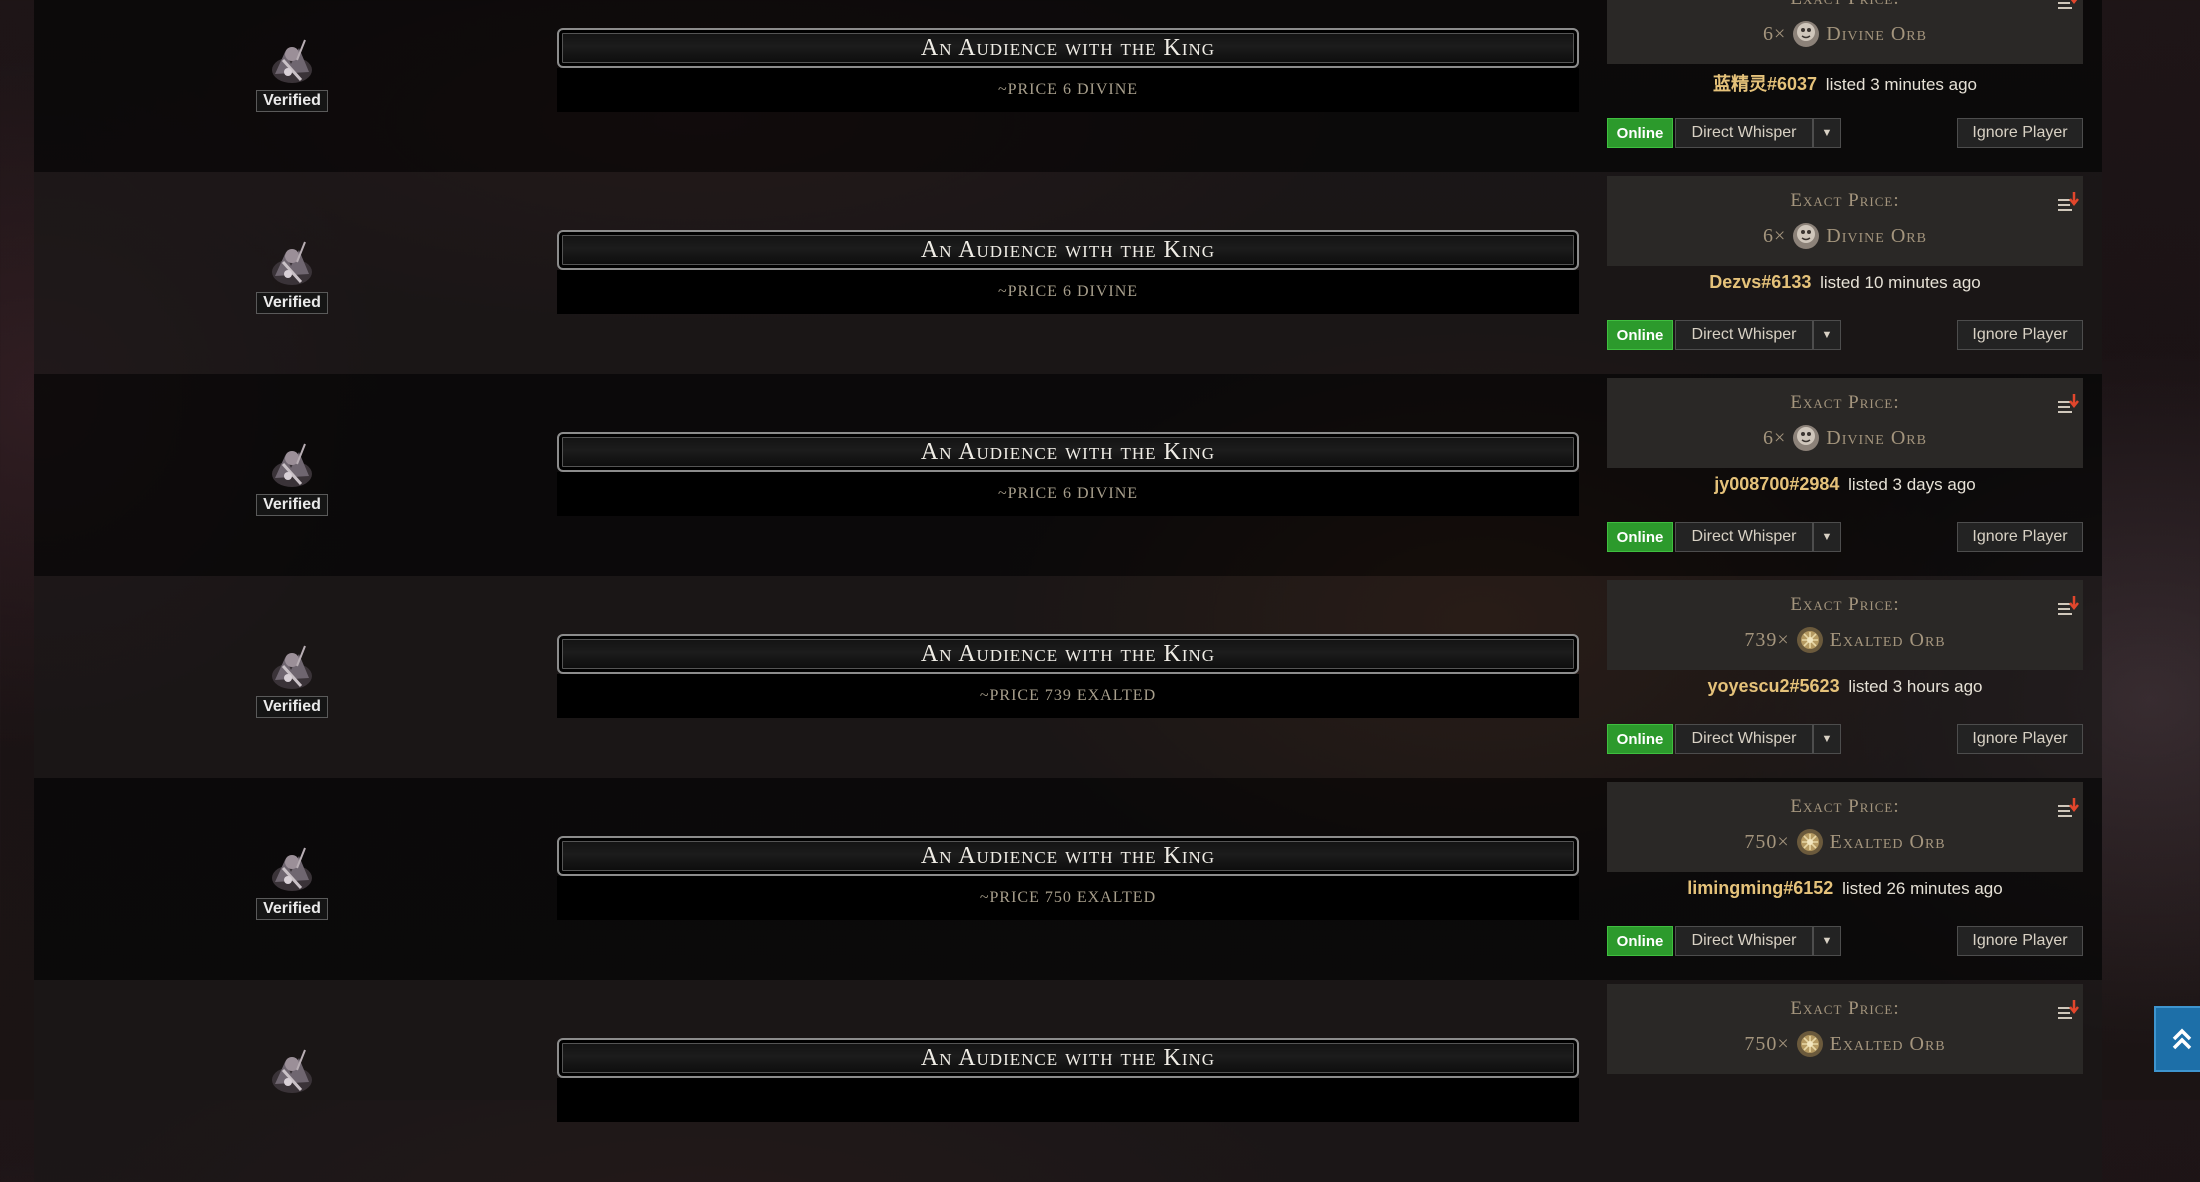 This screenshot has height=1182, width=2200. Describe the element at coordinates (1767, 639) in the screenshot. I see `price-amount: 739×` at that location.